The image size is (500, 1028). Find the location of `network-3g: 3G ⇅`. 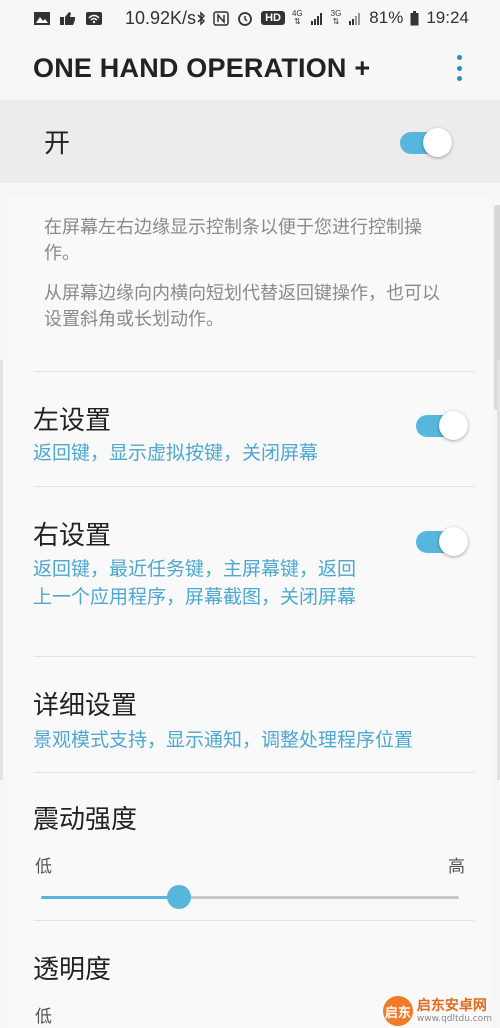

network-3g: 3G ⇅ is located at coordinates (336, 17).